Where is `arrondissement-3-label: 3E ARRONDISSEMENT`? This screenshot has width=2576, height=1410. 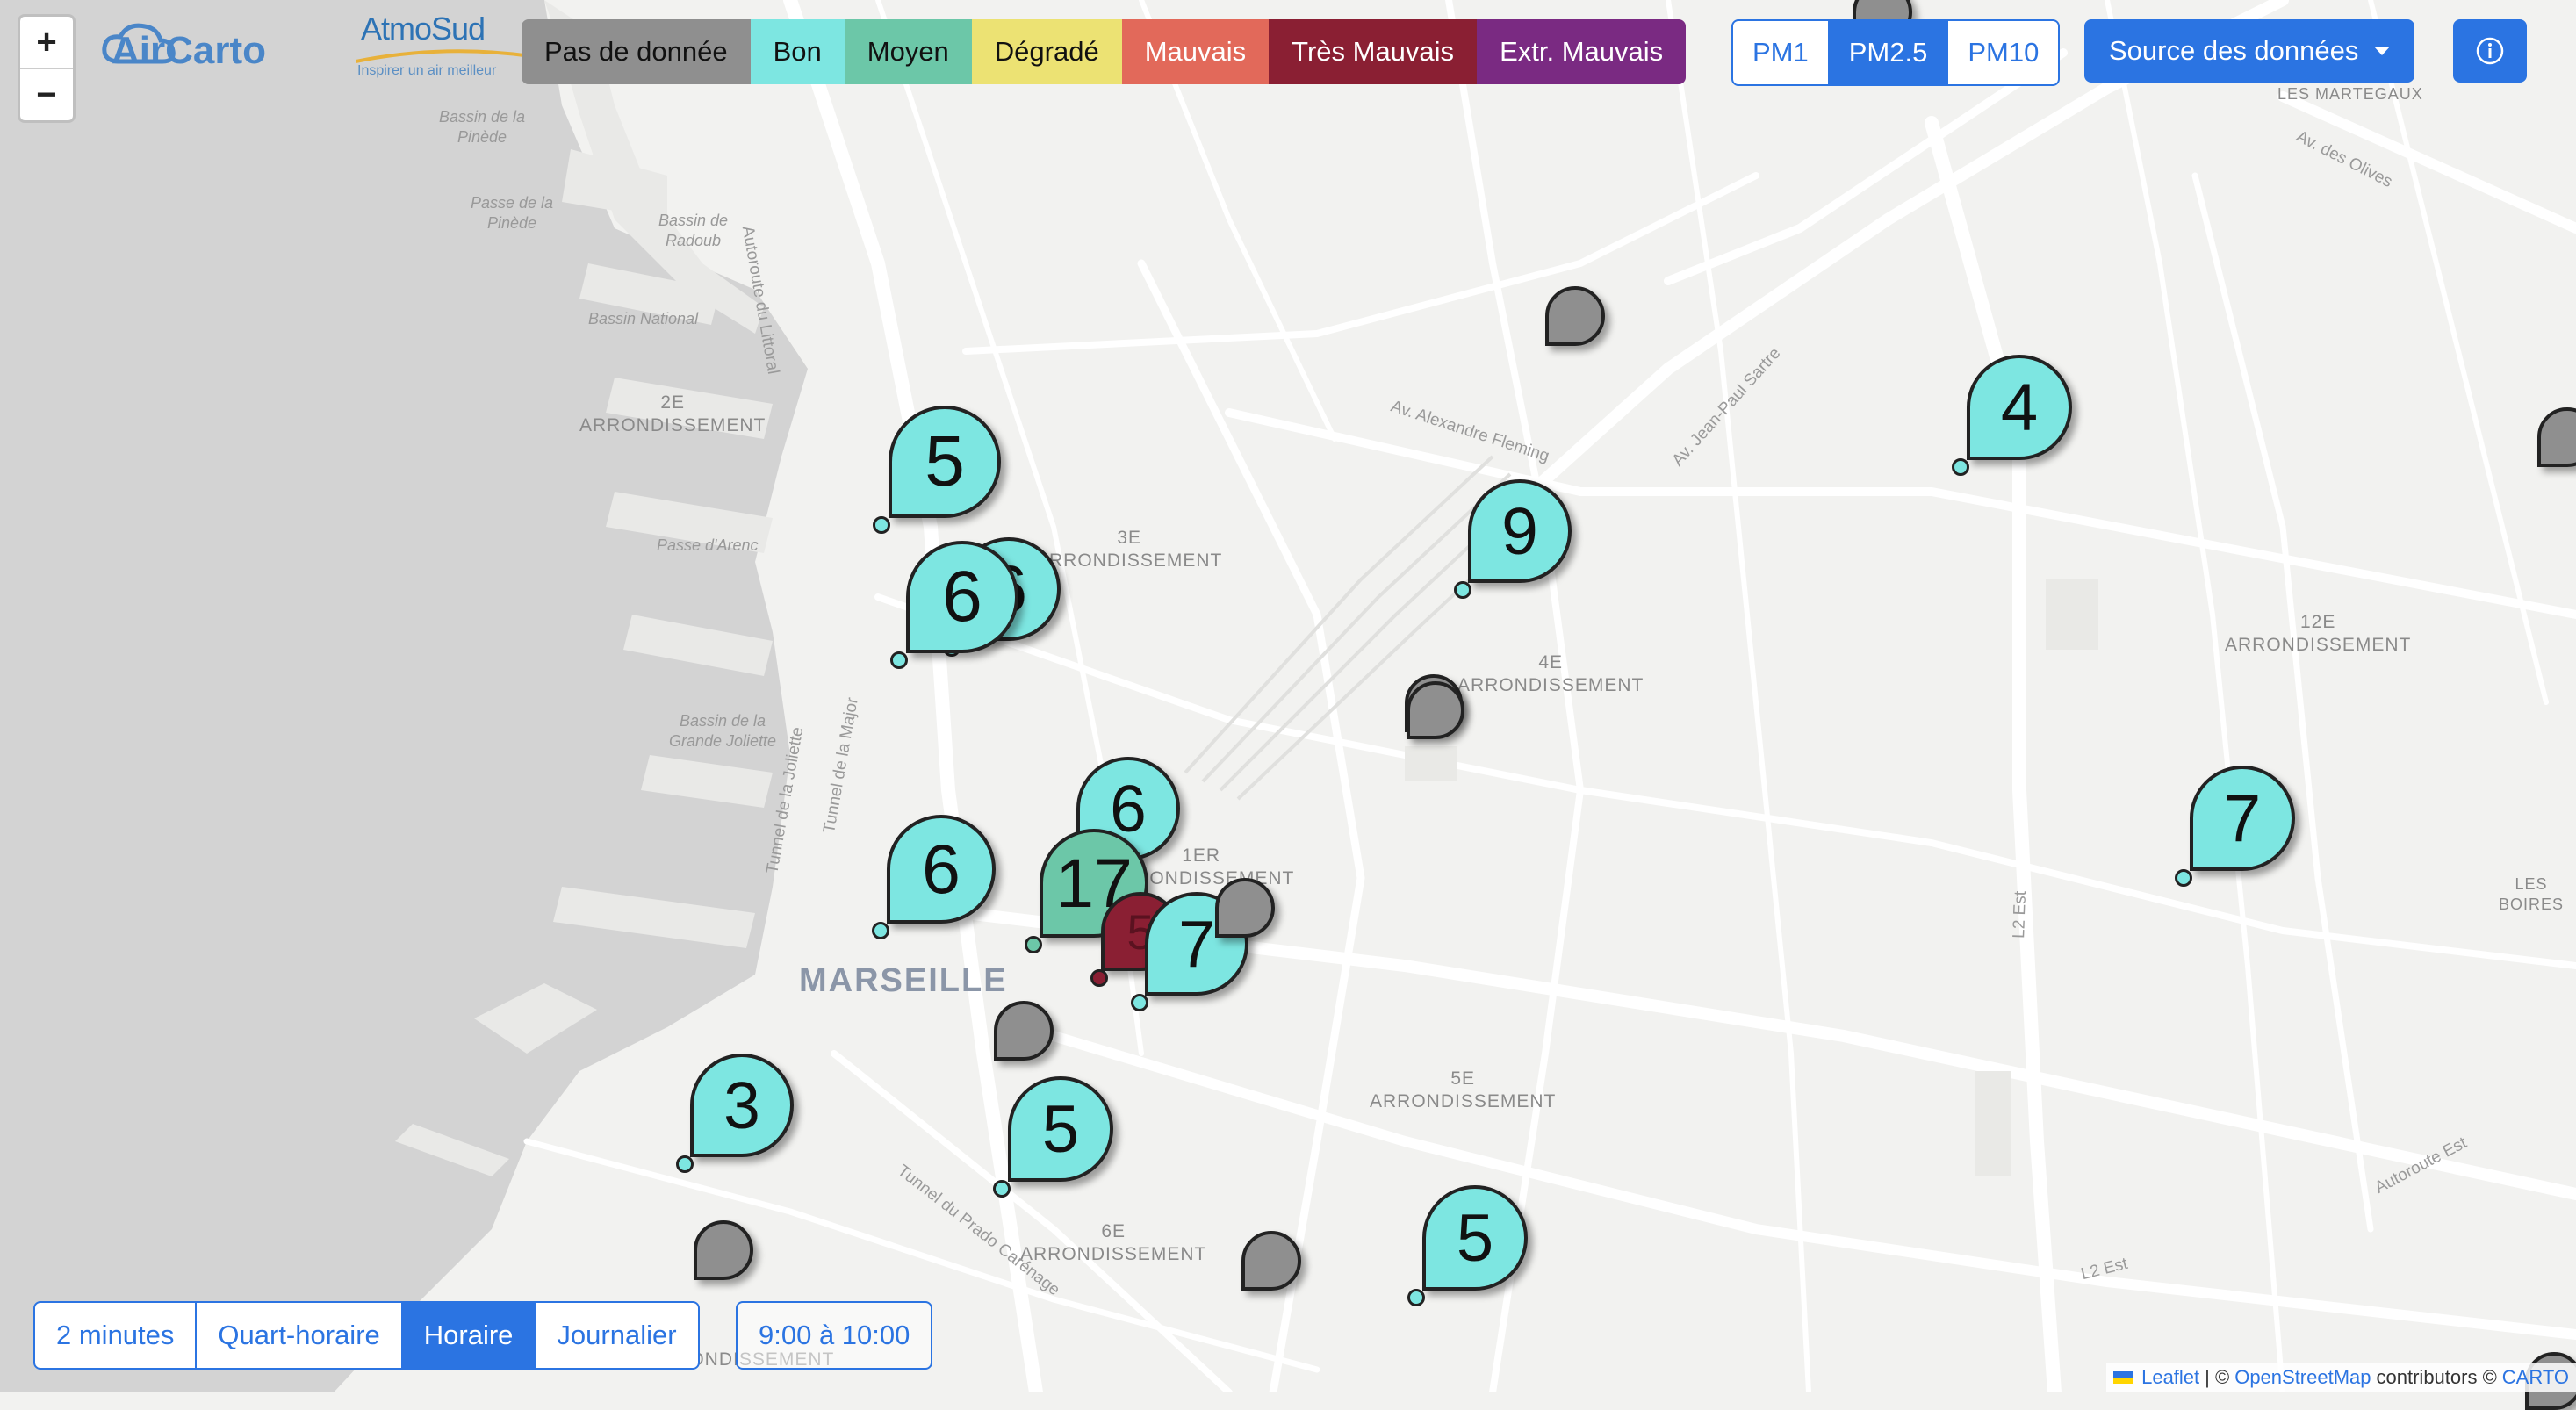
arrondissement-3-label: 3E ARRONDISSEMENT is located at coordinates (1129, 550).